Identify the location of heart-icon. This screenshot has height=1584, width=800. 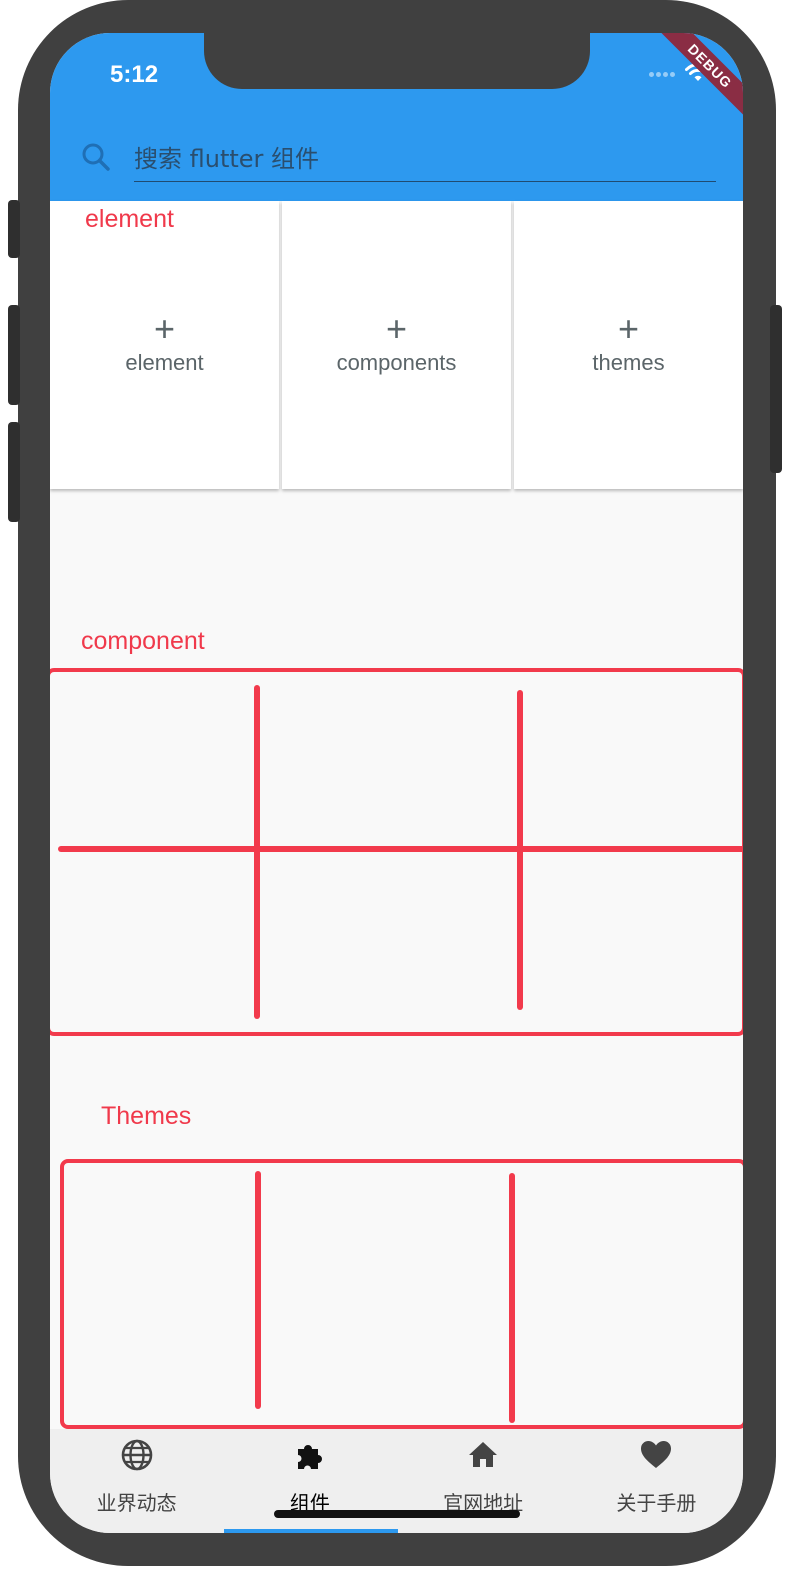
(656, 1454).